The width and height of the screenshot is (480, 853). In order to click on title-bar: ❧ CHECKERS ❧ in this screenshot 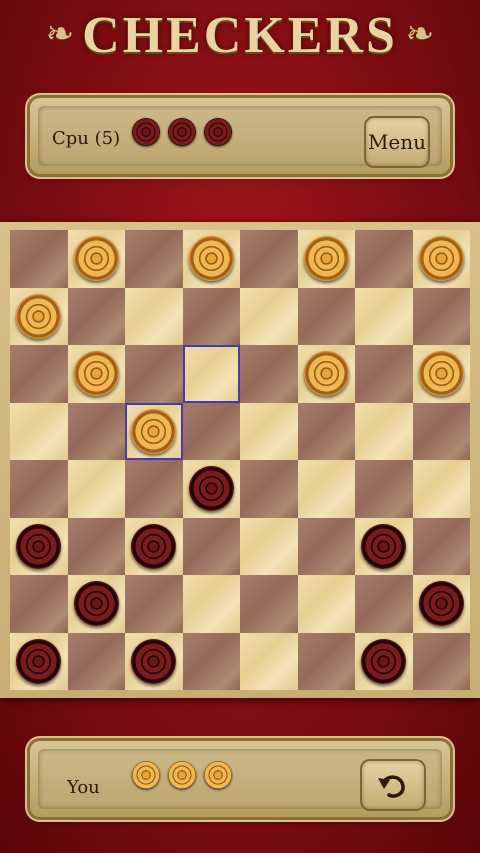, I will do `click(240, 35)`.